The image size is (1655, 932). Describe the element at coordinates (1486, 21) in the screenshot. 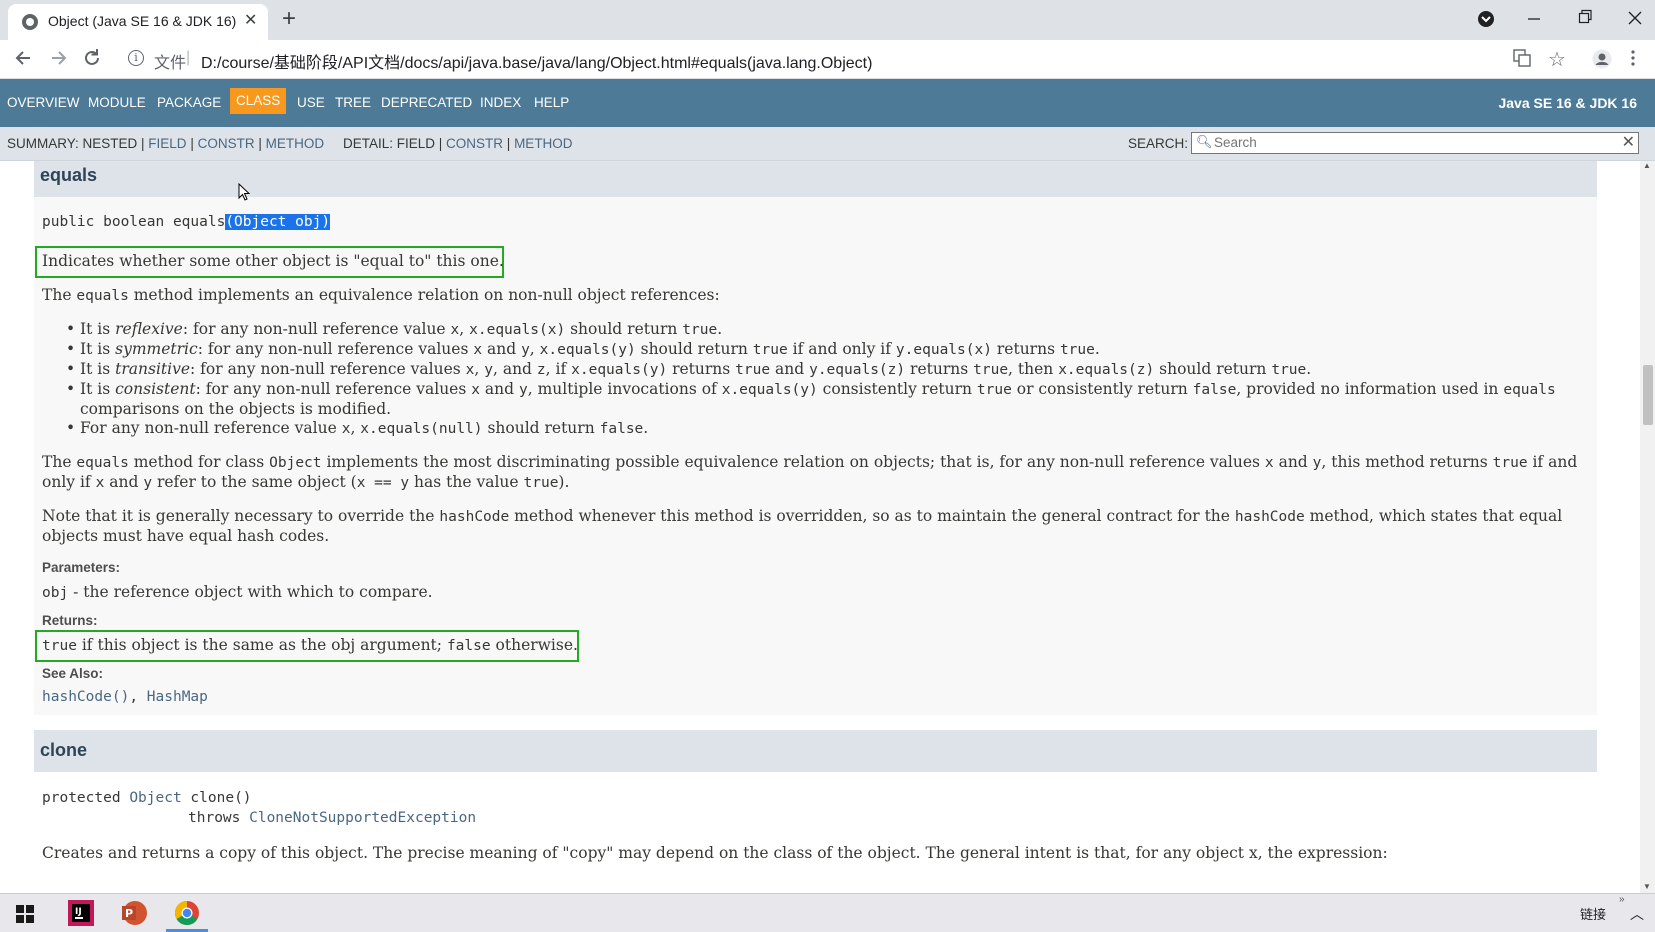

I see `tab-search-icon` at that location.